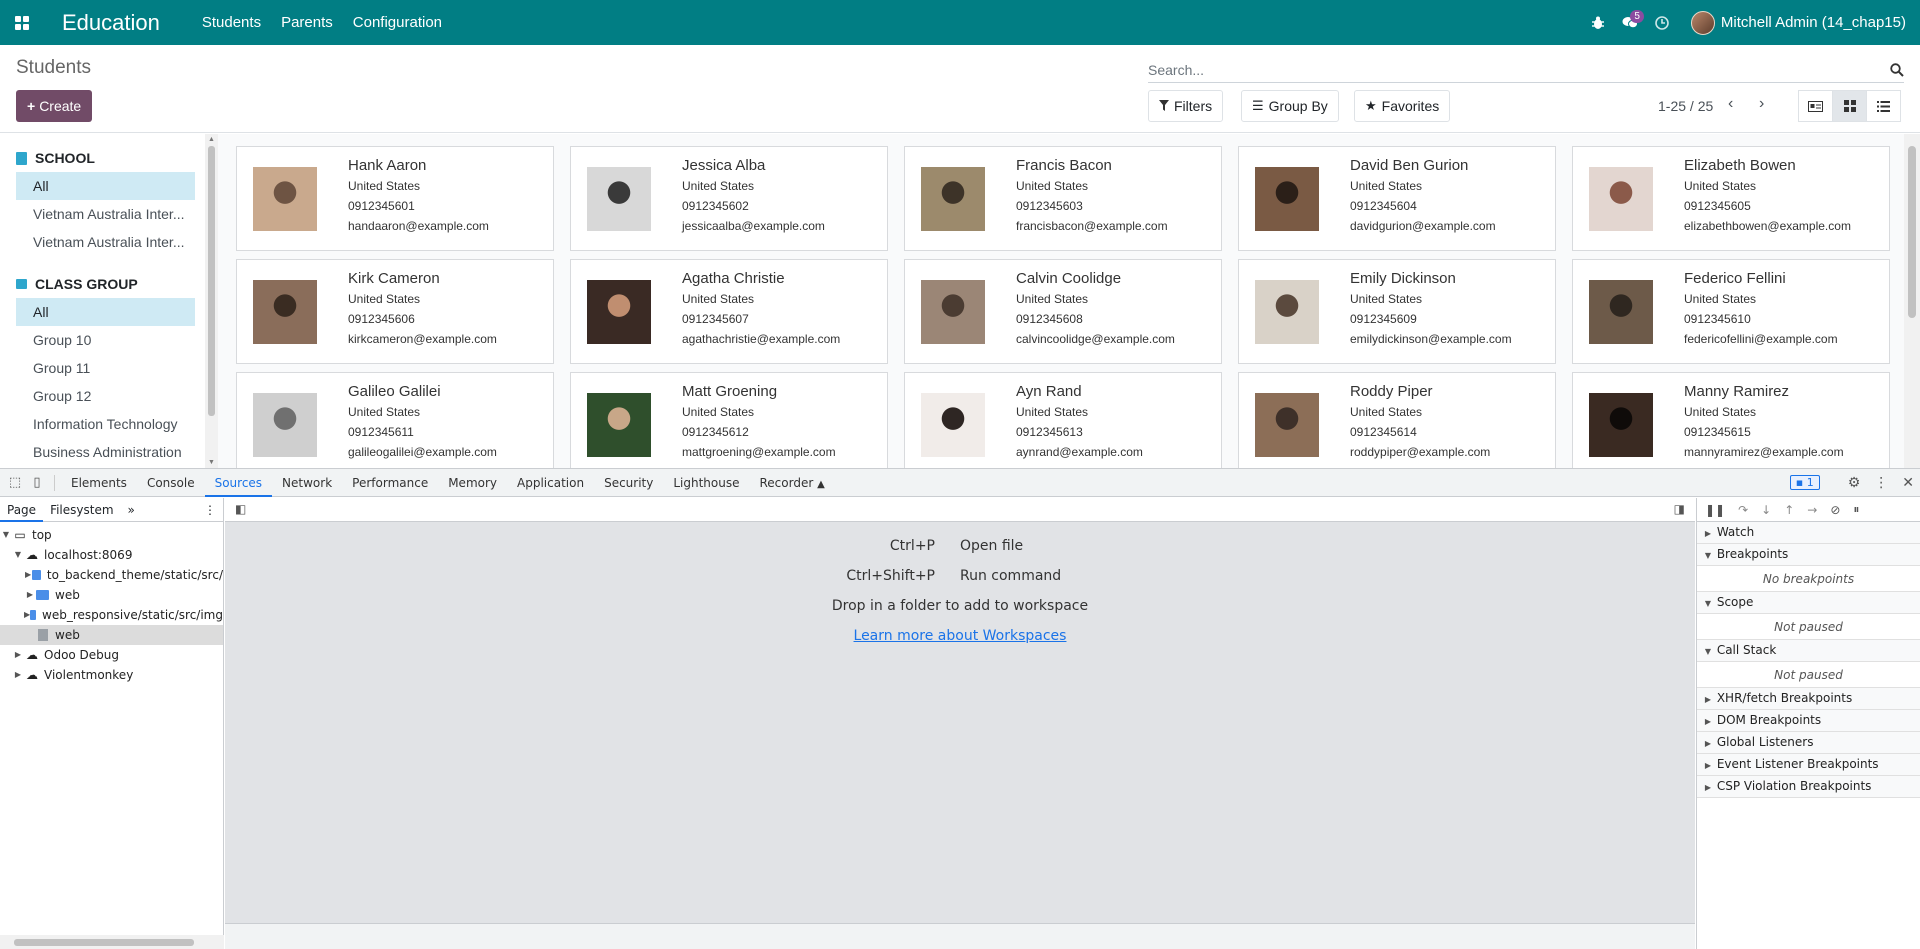 This screenshot has width=1920, height=949. What do you see at coordinates (54, 106) in the screenshot?
I see `create-button: + Create` at bounding box center [54, 106].